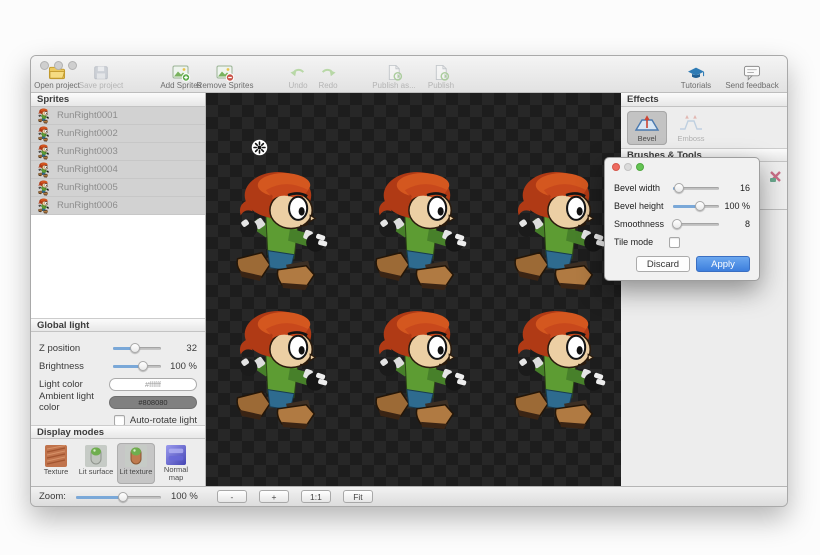 The width and height of the screenshot is (820, 555). What do you see at coordinates (52, 496) in the screenshot?
I see `zoom-label: Zoom:` at bounding box center [52, 496].